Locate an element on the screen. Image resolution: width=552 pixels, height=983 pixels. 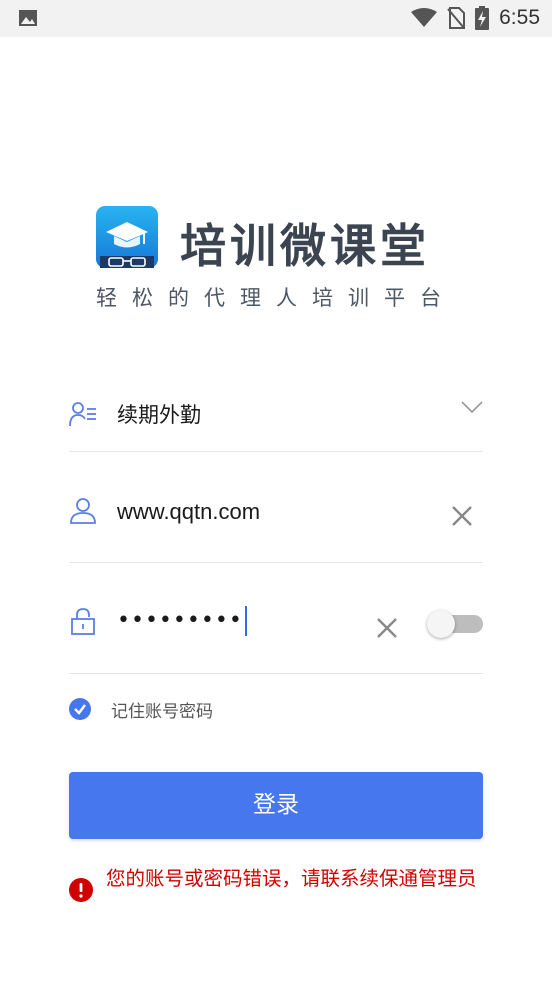
graduation-cap-logo is located at coordinates (127, 237).